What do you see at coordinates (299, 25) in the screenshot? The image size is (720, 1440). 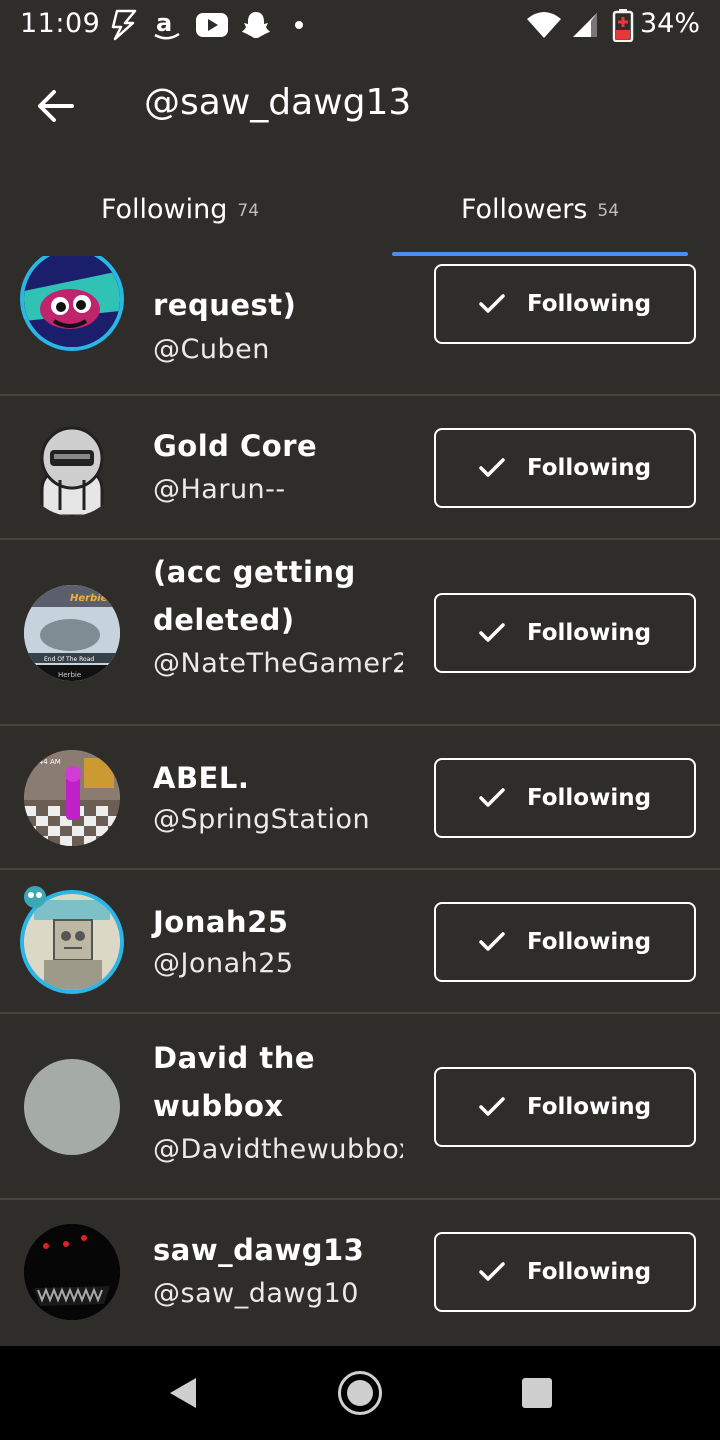 I see `dot-icon` at bounding box center [299, 25].